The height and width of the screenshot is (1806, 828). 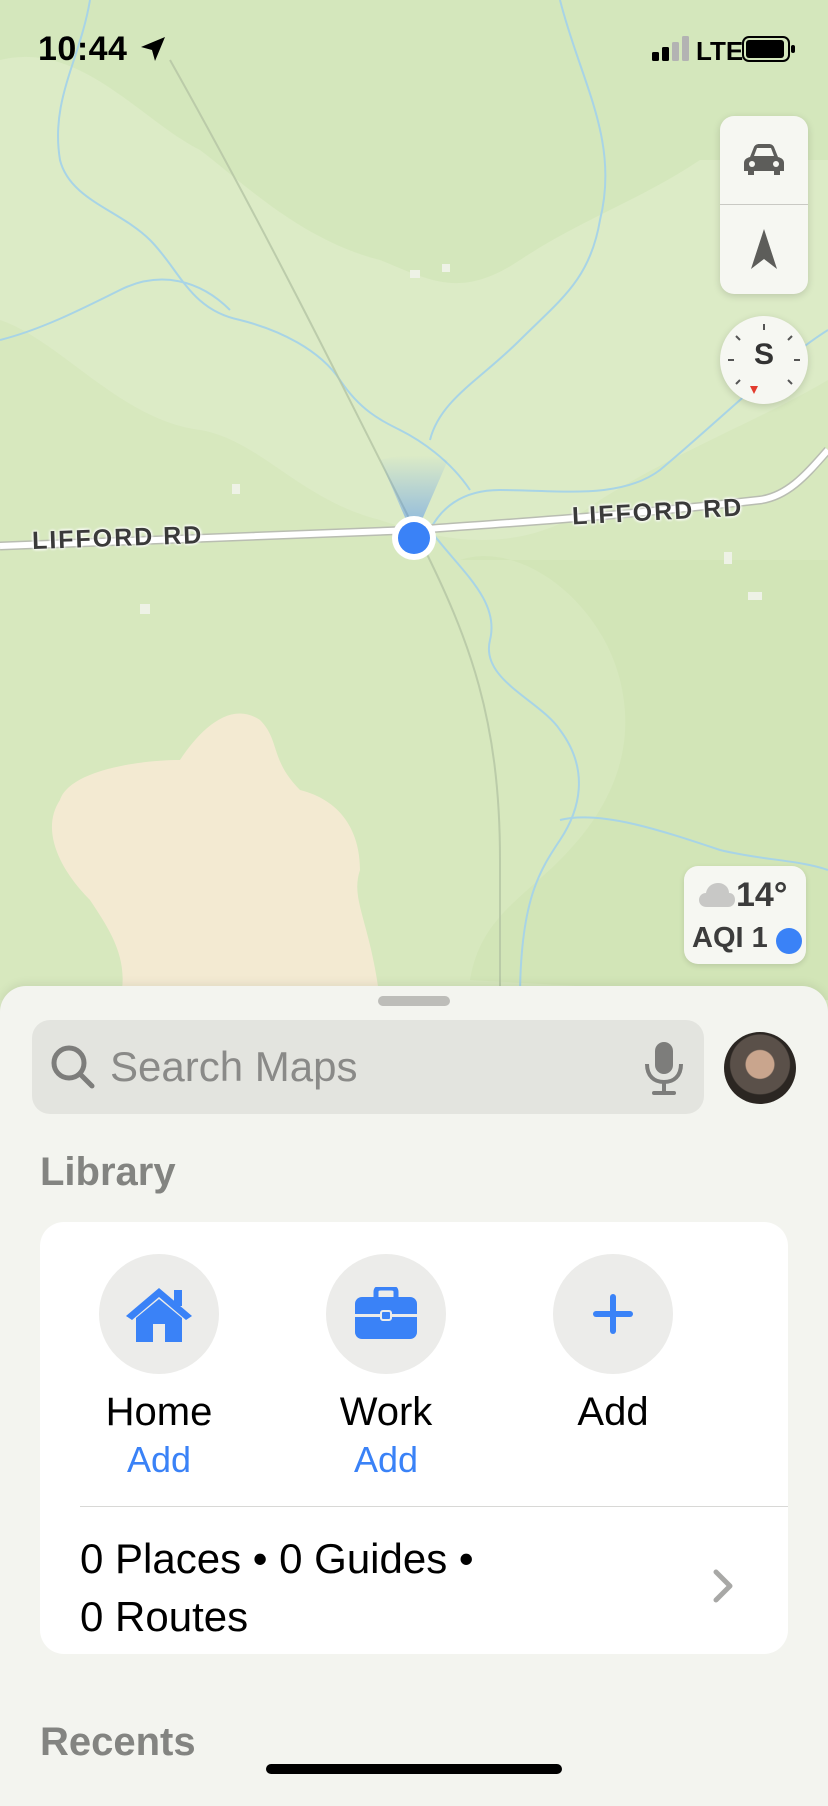 What do you see at coordinates (434, 1506) in the screenshot?
I see `library-divider` at bounding box center [434, 1506].